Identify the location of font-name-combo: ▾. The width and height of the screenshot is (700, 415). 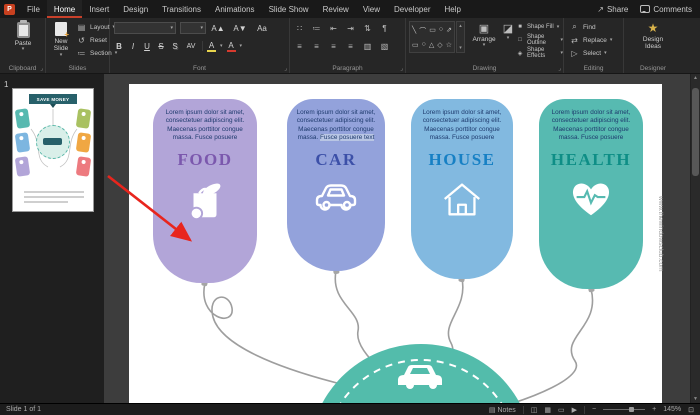
(145, 28).